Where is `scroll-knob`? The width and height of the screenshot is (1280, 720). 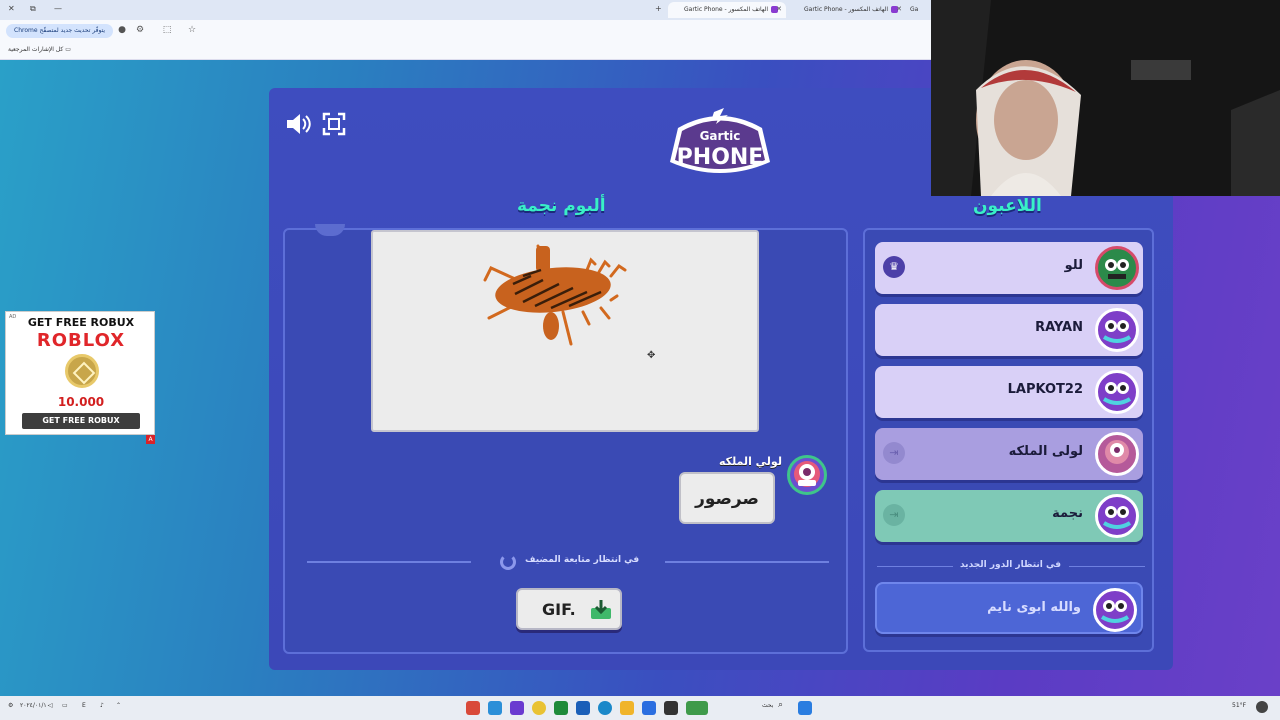
scroll-knob is located at coordinates (330, 230).